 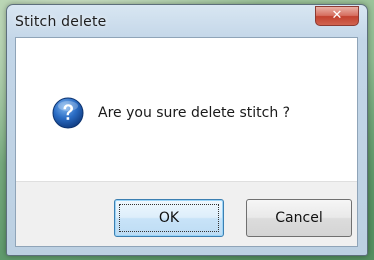 I want to click on cancel-button-label: Cancel, so click(x=299, y=218).